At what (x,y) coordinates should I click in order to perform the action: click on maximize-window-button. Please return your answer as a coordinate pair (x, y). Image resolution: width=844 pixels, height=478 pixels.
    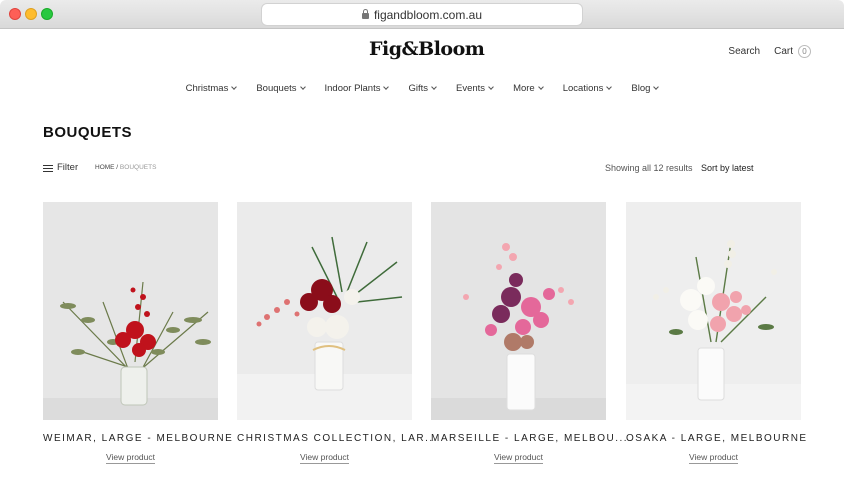
    Looking at the image, I should click on (47, 14).